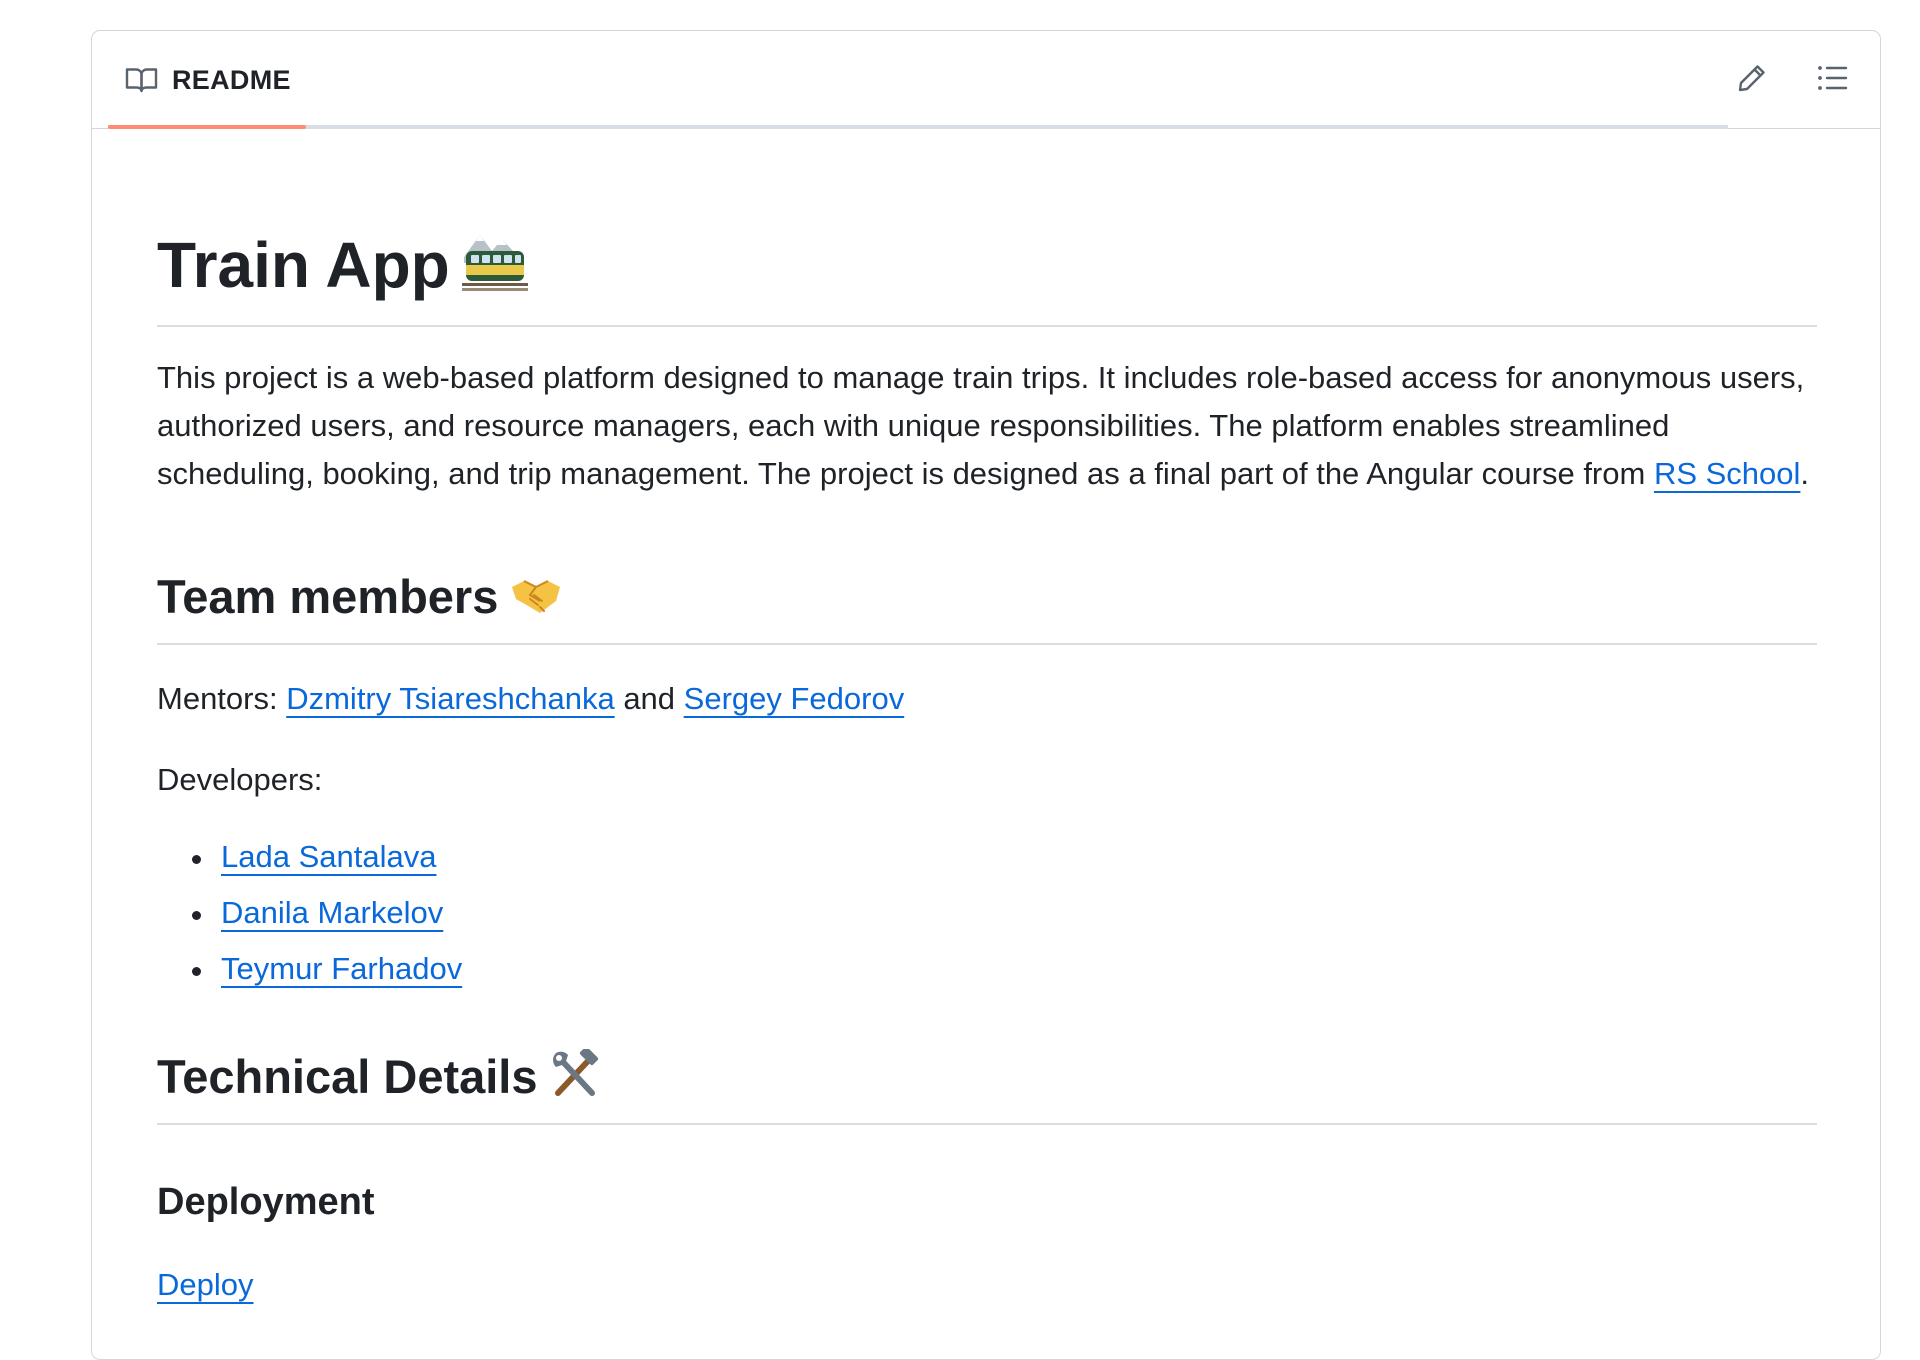 The width and height of the screenshot is (1920, 1360). I want to click on developer-link-1: Lada Santalava, so click(328, 856).